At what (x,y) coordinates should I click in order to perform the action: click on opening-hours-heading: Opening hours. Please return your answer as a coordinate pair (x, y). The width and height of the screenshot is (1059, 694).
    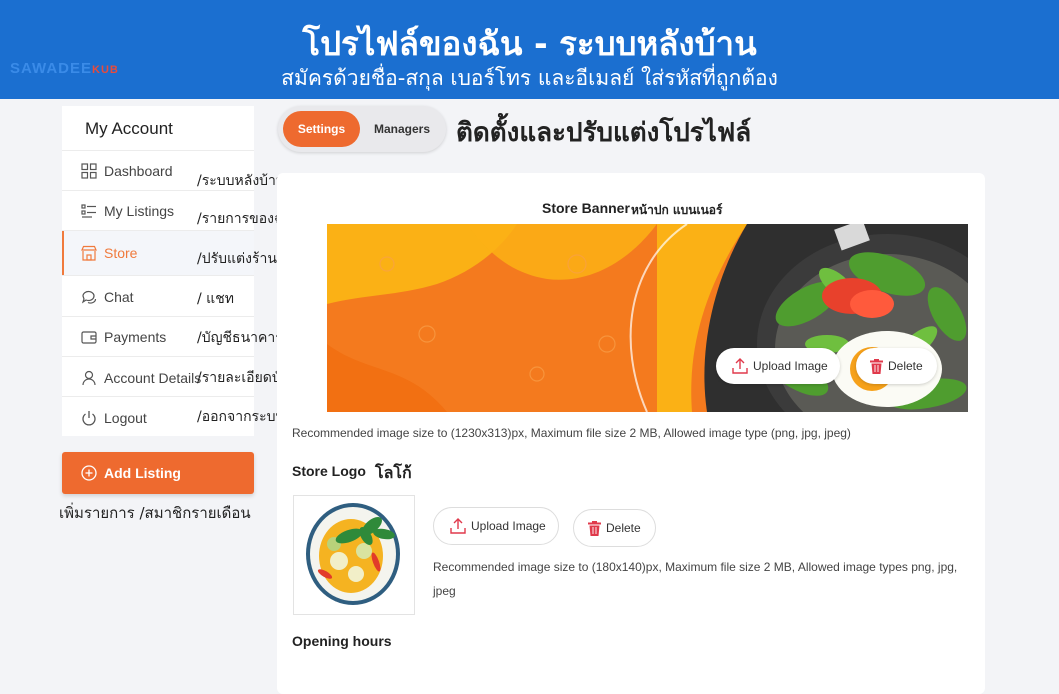
    Looking at the image, I should click on (342, 641).